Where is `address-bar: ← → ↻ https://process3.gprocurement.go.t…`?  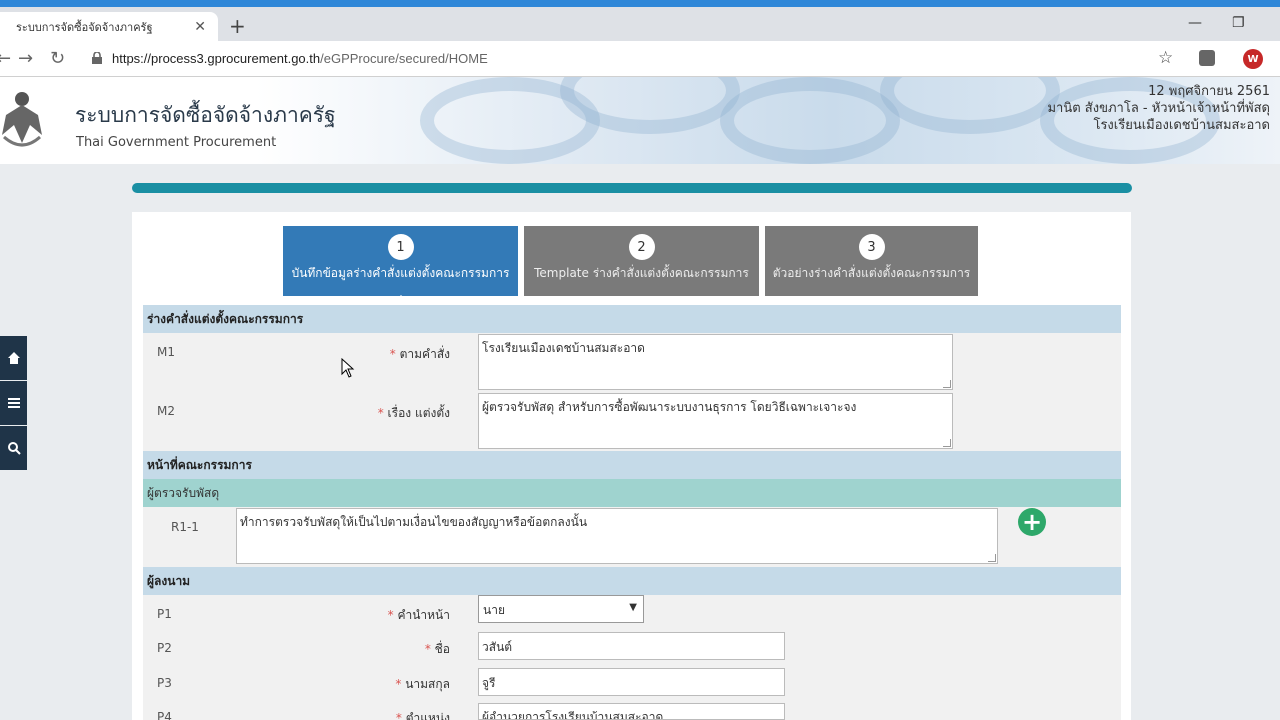
address-bar: ← → ↻ https://process3.gprocurement.go.t… is located at coordinates (640, 59).